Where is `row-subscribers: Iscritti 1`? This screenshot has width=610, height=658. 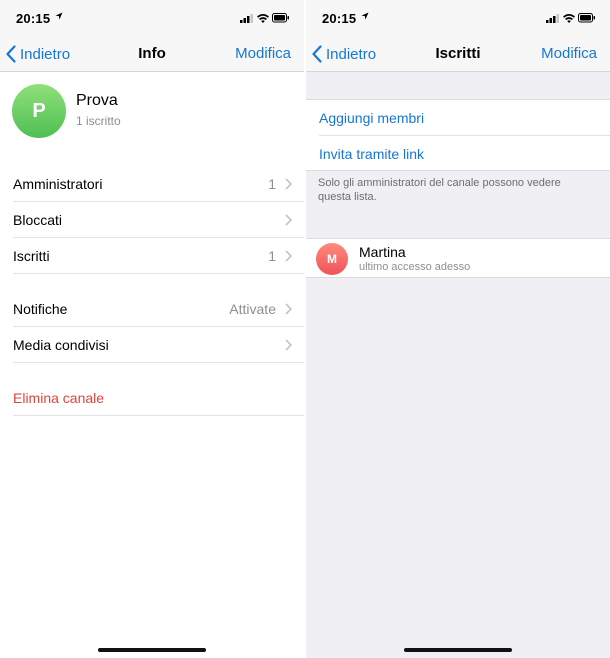
row-subscribers: Iscritti 1 is located at coordinates (152, 256).